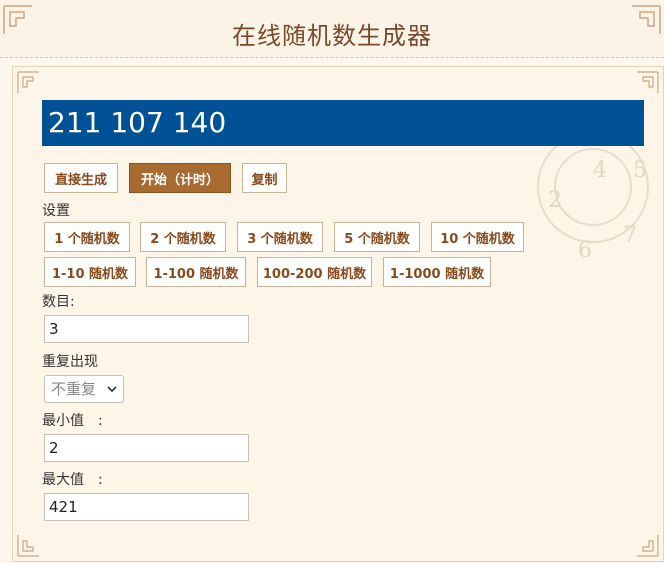 The height and width of the screenshot is (563, 664). Describe the element at coordinates (70, 362) in the screenshot. I see `repeat-label: 重复出现` at that location.